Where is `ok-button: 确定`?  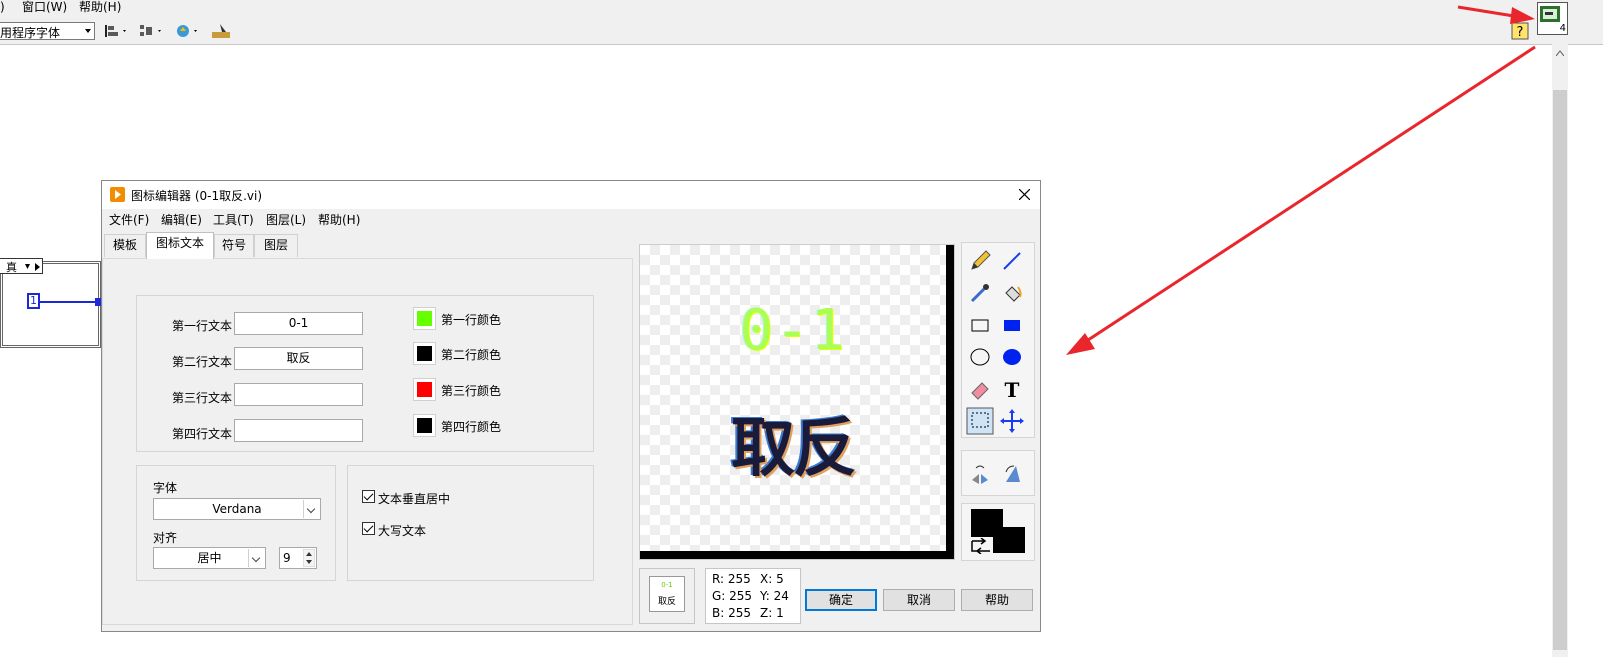 ok-button: 确定 is located at coordinates (841, 600).